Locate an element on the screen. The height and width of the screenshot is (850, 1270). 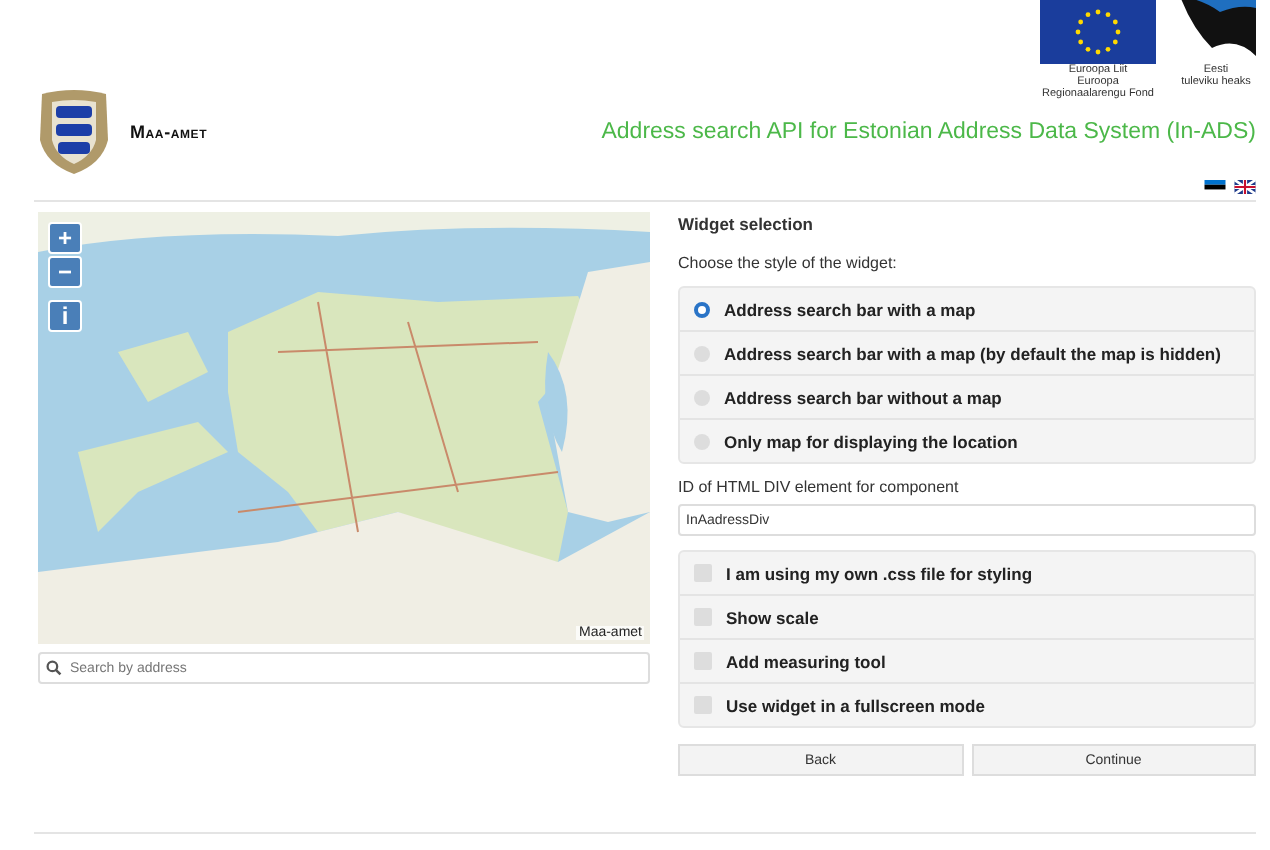
eu-flag-icon is located at coordinates (1098, 32).